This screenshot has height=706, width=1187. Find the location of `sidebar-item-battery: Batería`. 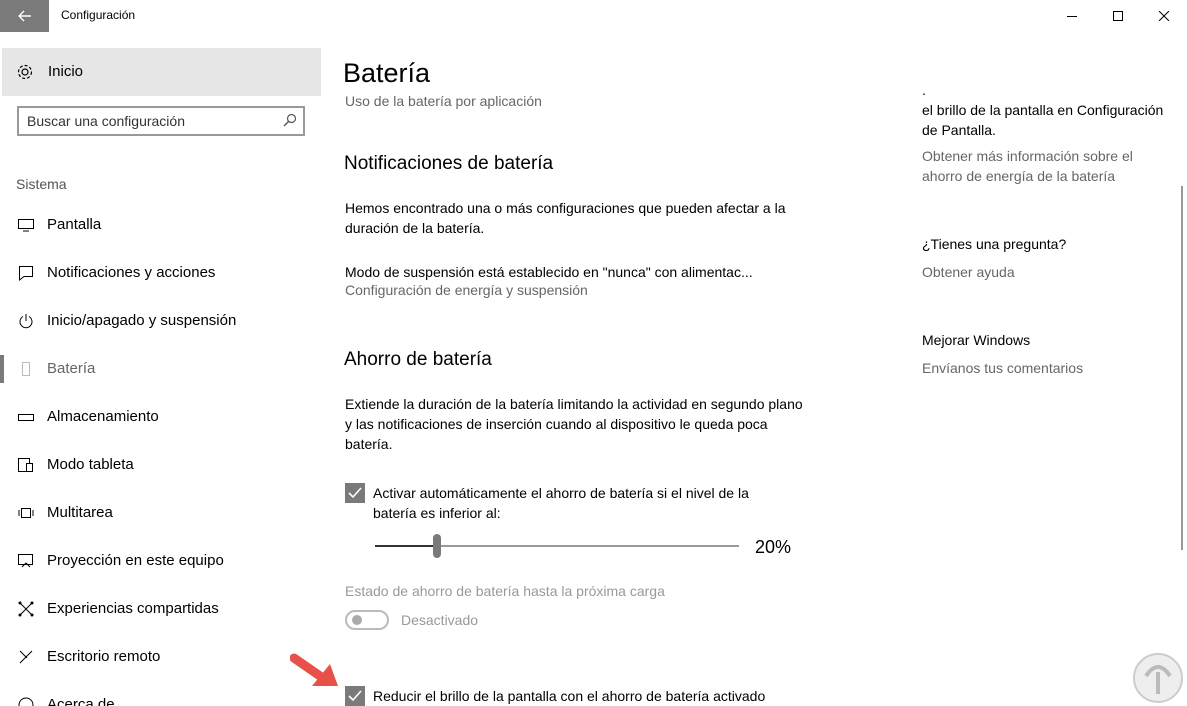

sidebar-item-battery: Batería is located at coordinates (160, 369).